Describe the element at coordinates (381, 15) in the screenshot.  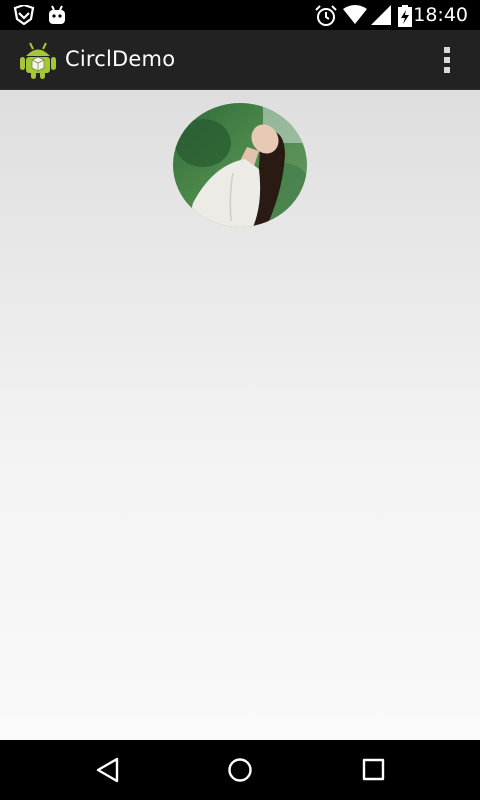
I see `cellular-signal-icon` at that location.